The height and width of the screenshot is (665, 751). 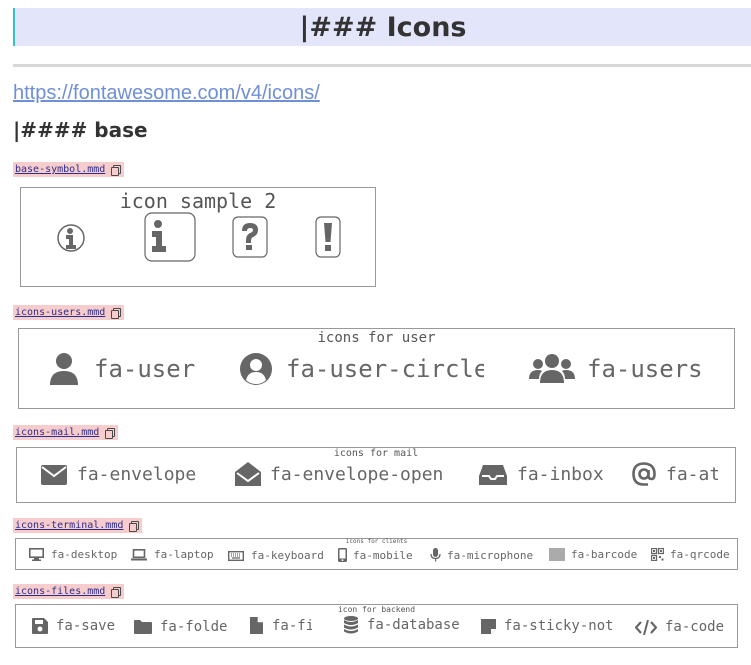 I want to click on icon-label: fa-code, so click(x=695, y=627).